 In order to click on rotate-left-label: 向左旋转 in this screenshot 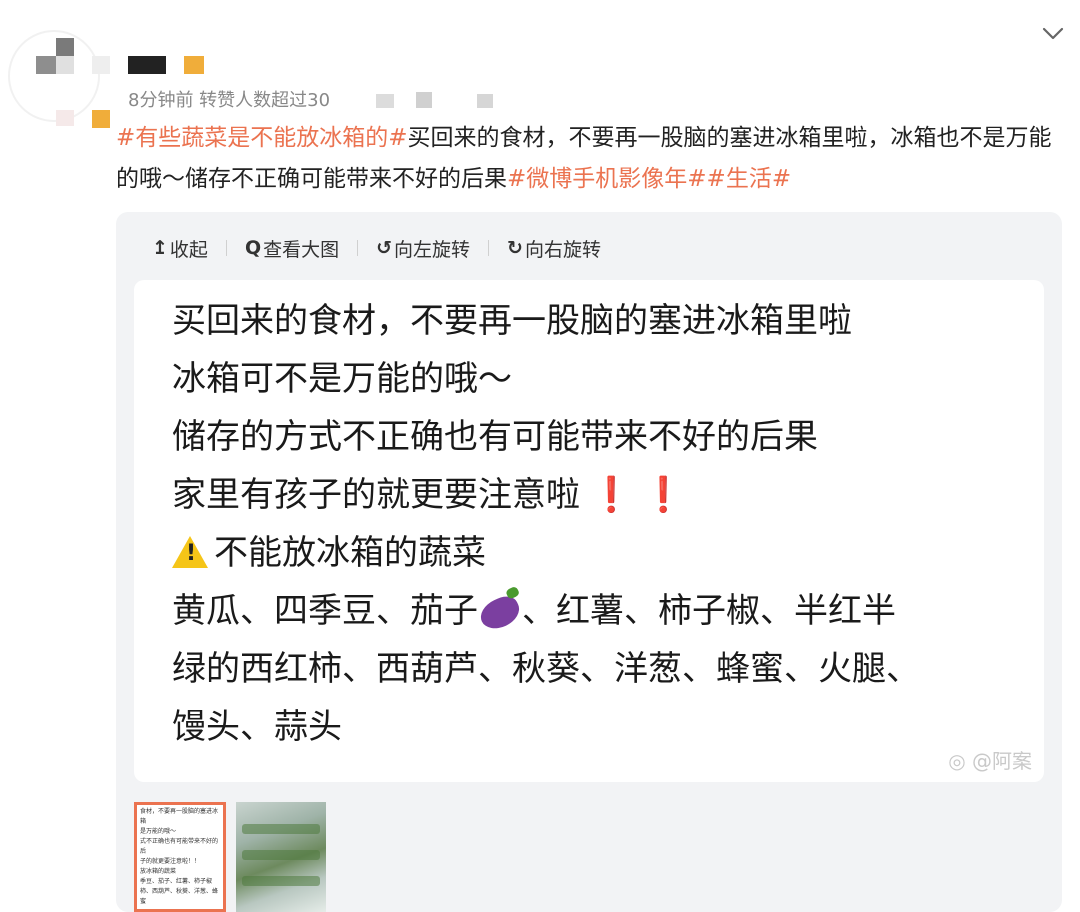, I will do `click(432, 249)`.